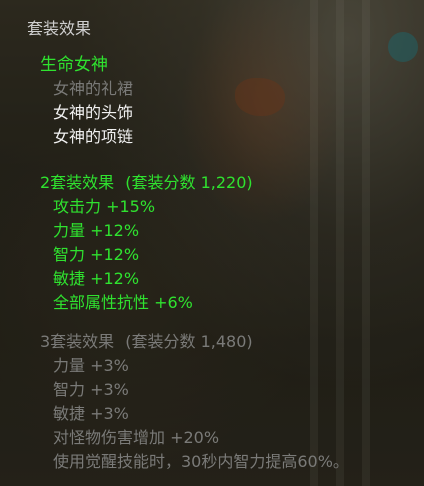 The height and width of the screenshot is (486, 424). I want to click on tooltip-header: 套装效果, so click(59, 28).